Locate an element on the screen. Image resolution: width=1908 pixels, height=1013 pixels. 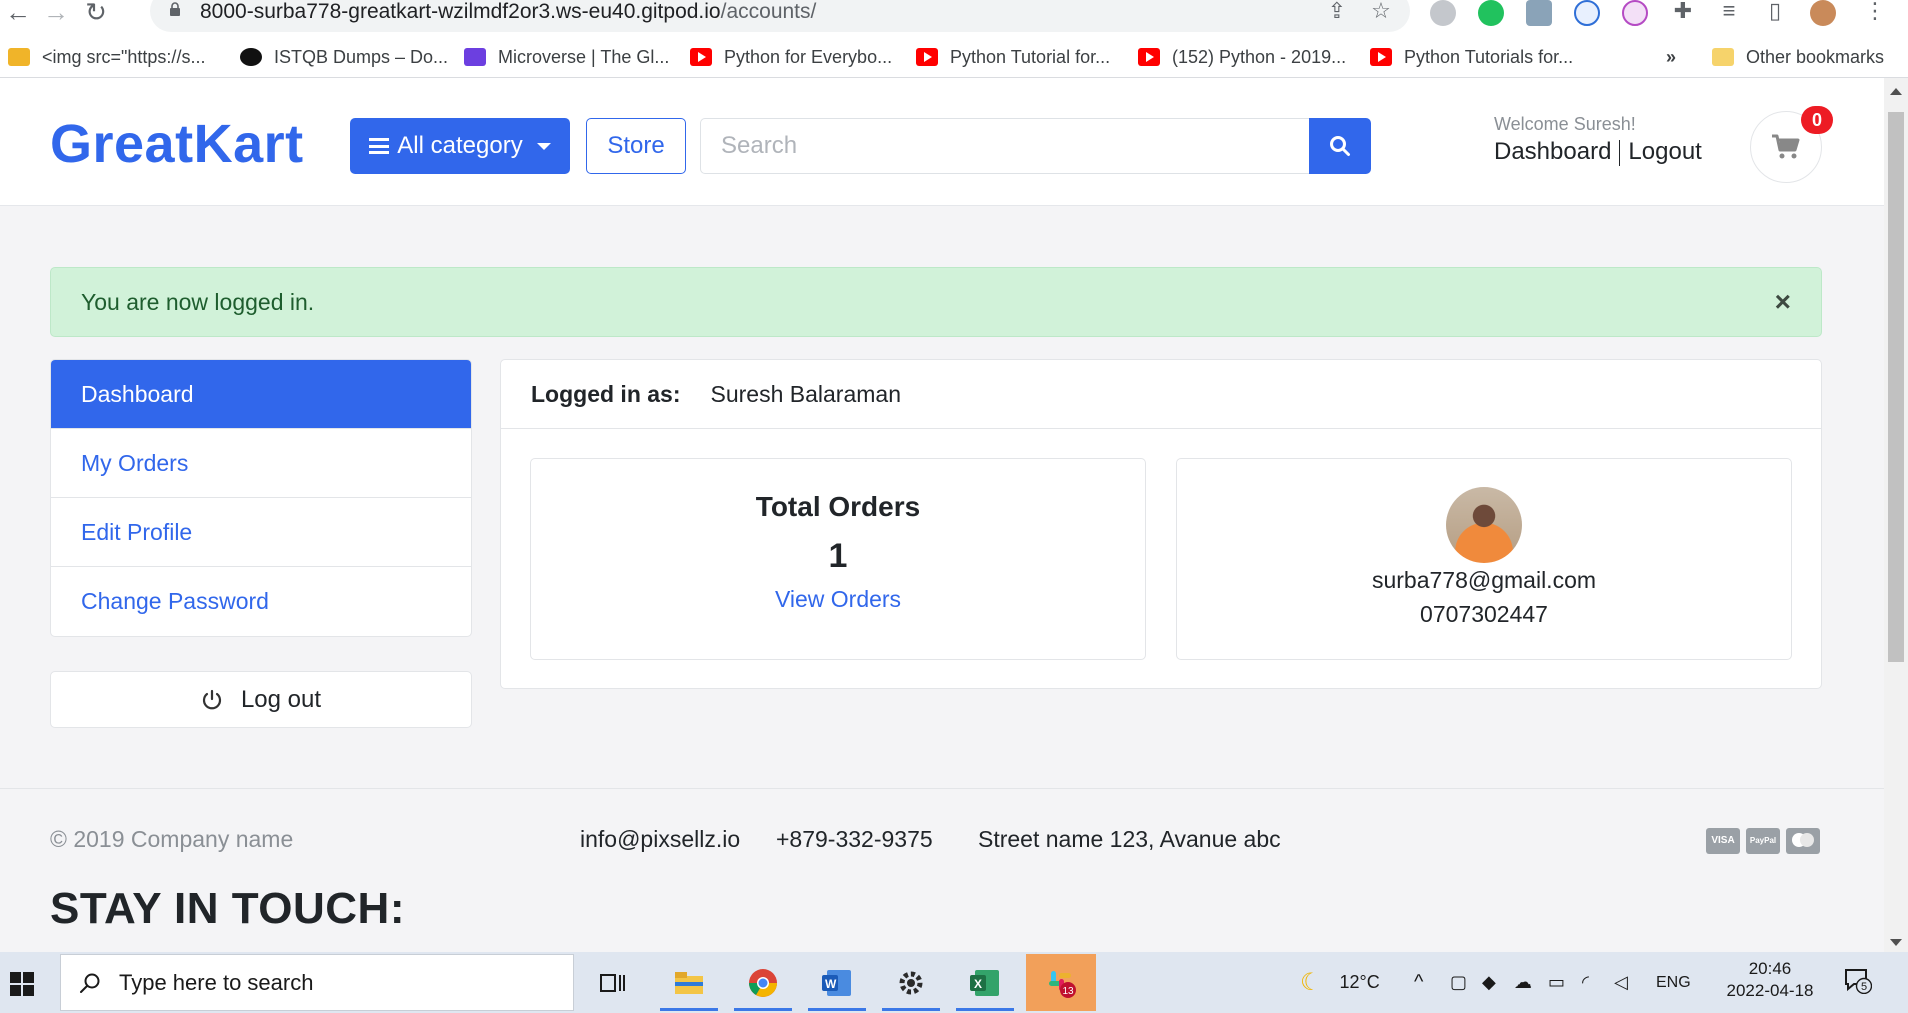
scroll-thumb is located at coordinates (1896, 387).